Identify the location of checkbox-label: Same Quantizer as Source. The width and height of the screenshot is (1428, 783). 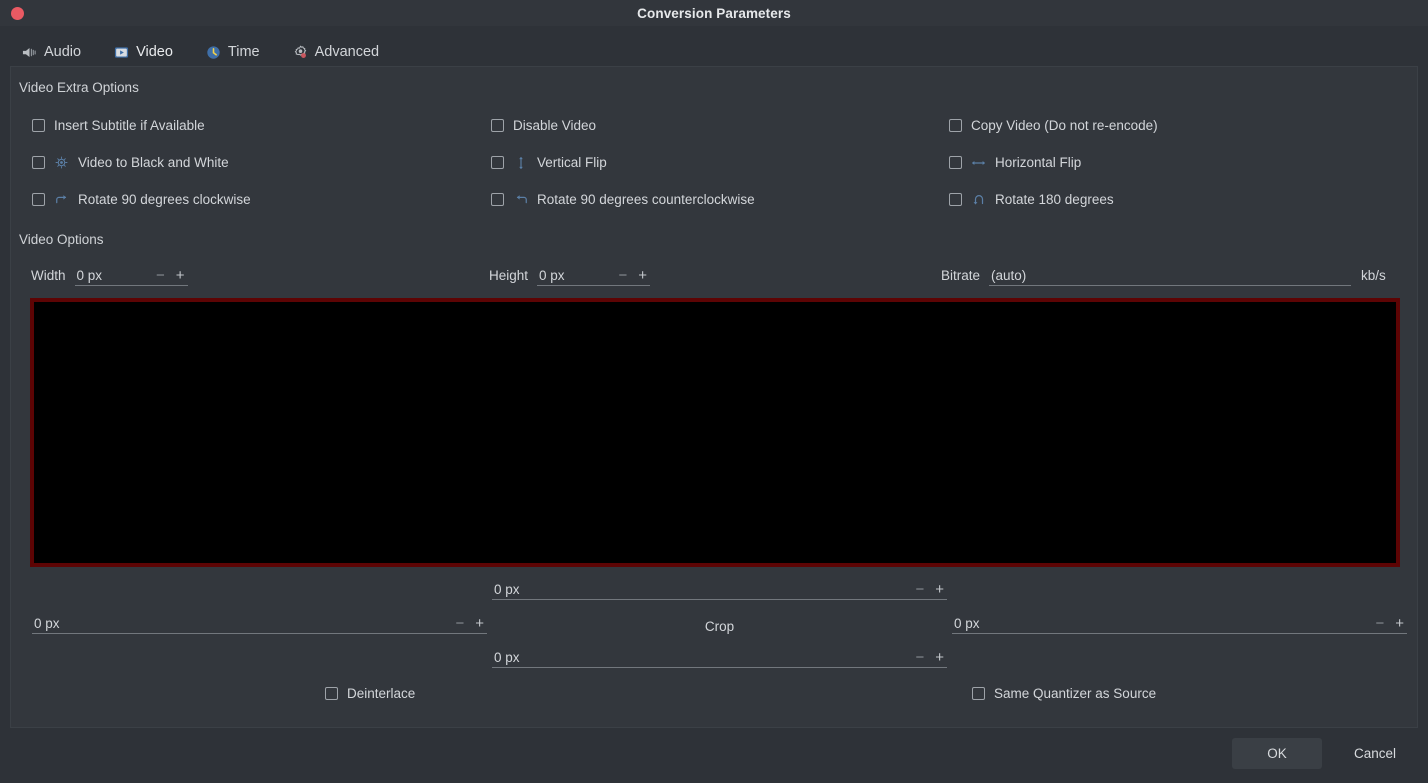
(1075, 693).